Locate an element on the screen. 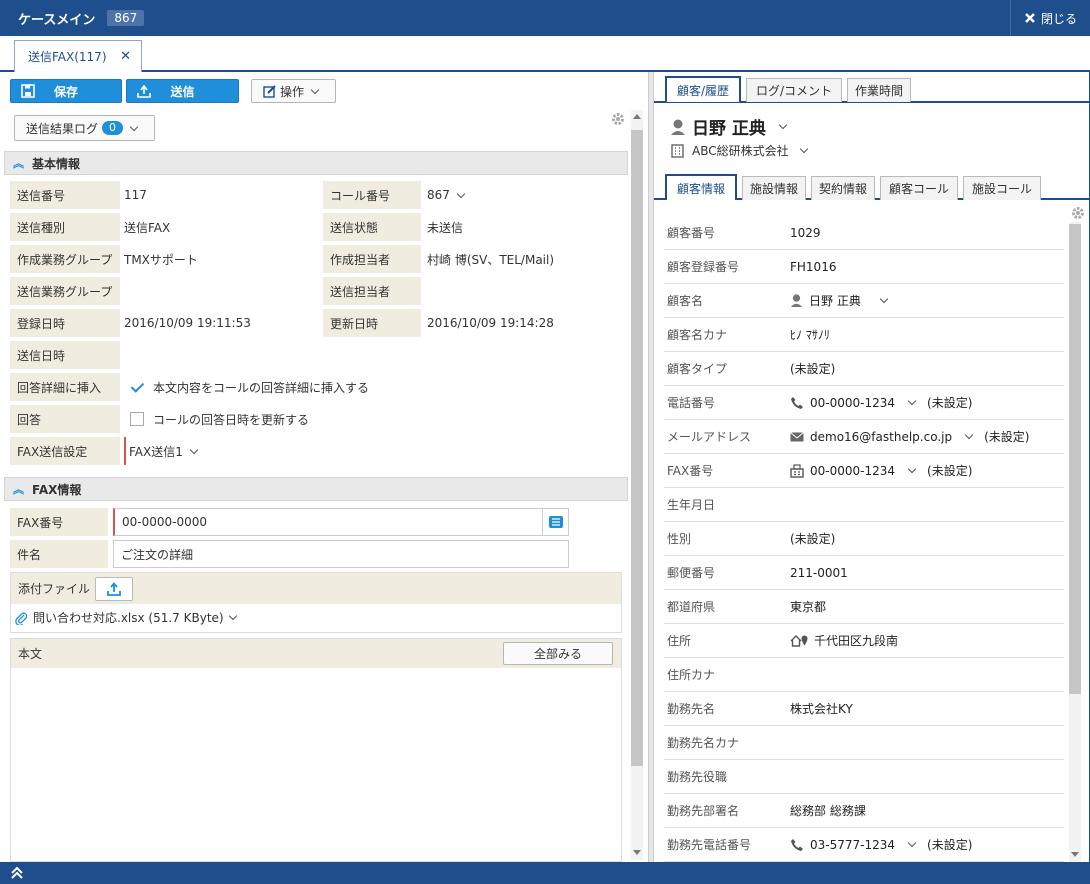  row-value: 00-0000-1234 is located at coordinates (853, 402).